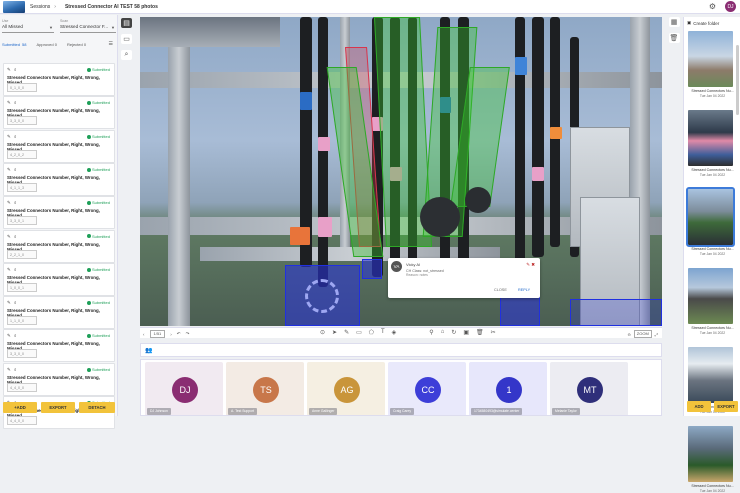 The width and height of the screenshot is (740, 493). I want to click on export-button: EXPORT, so click(58, 407).